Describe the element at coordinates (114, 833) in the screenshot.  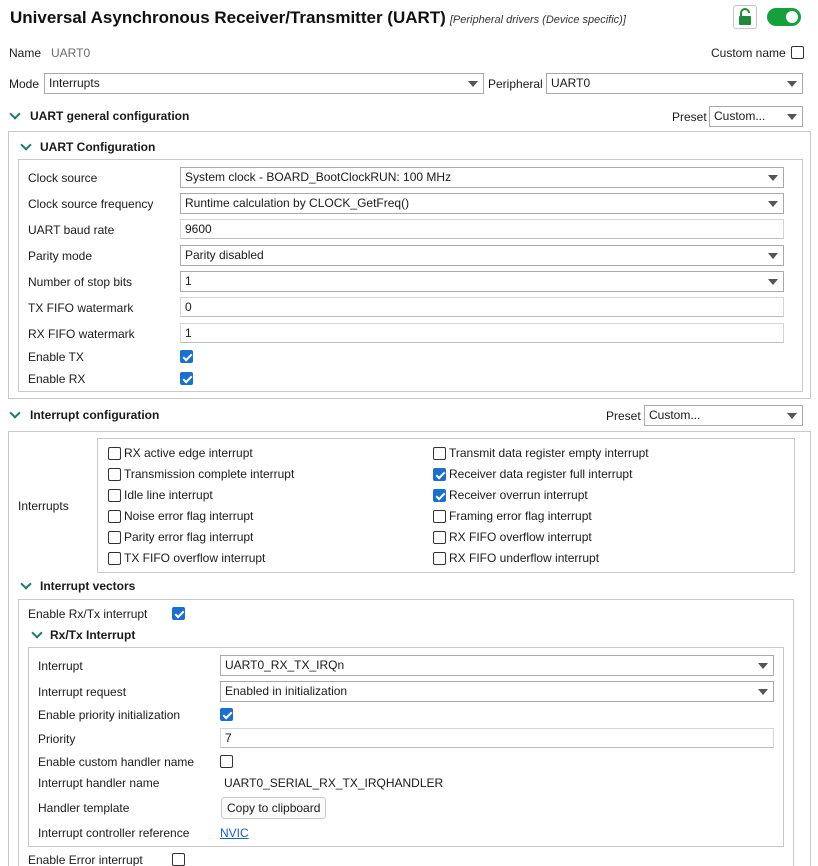
I see `controller-ref-label: Interrupt controller reference` at that location.